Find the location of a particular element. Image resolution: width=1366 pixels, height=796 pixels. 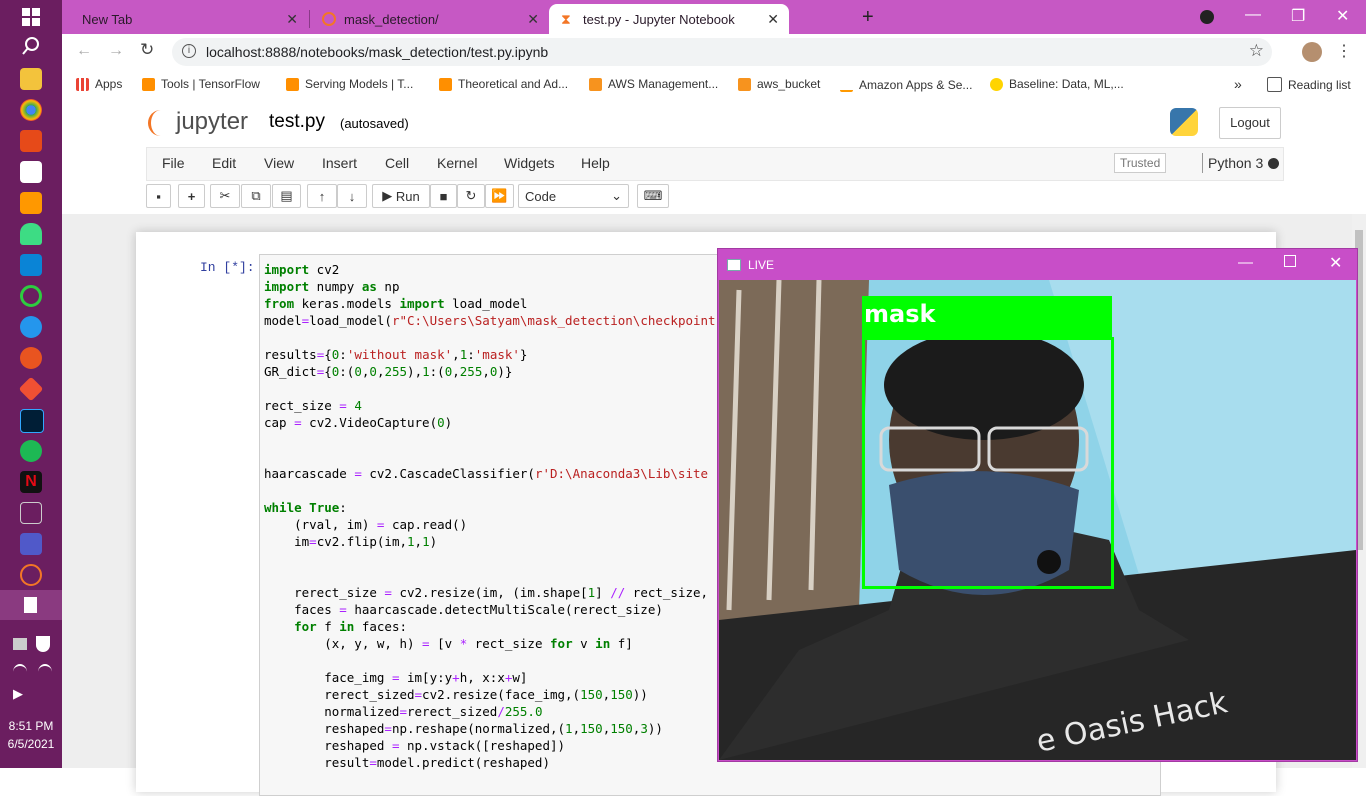

back-icon: ← is located at coordinates (84, 51).